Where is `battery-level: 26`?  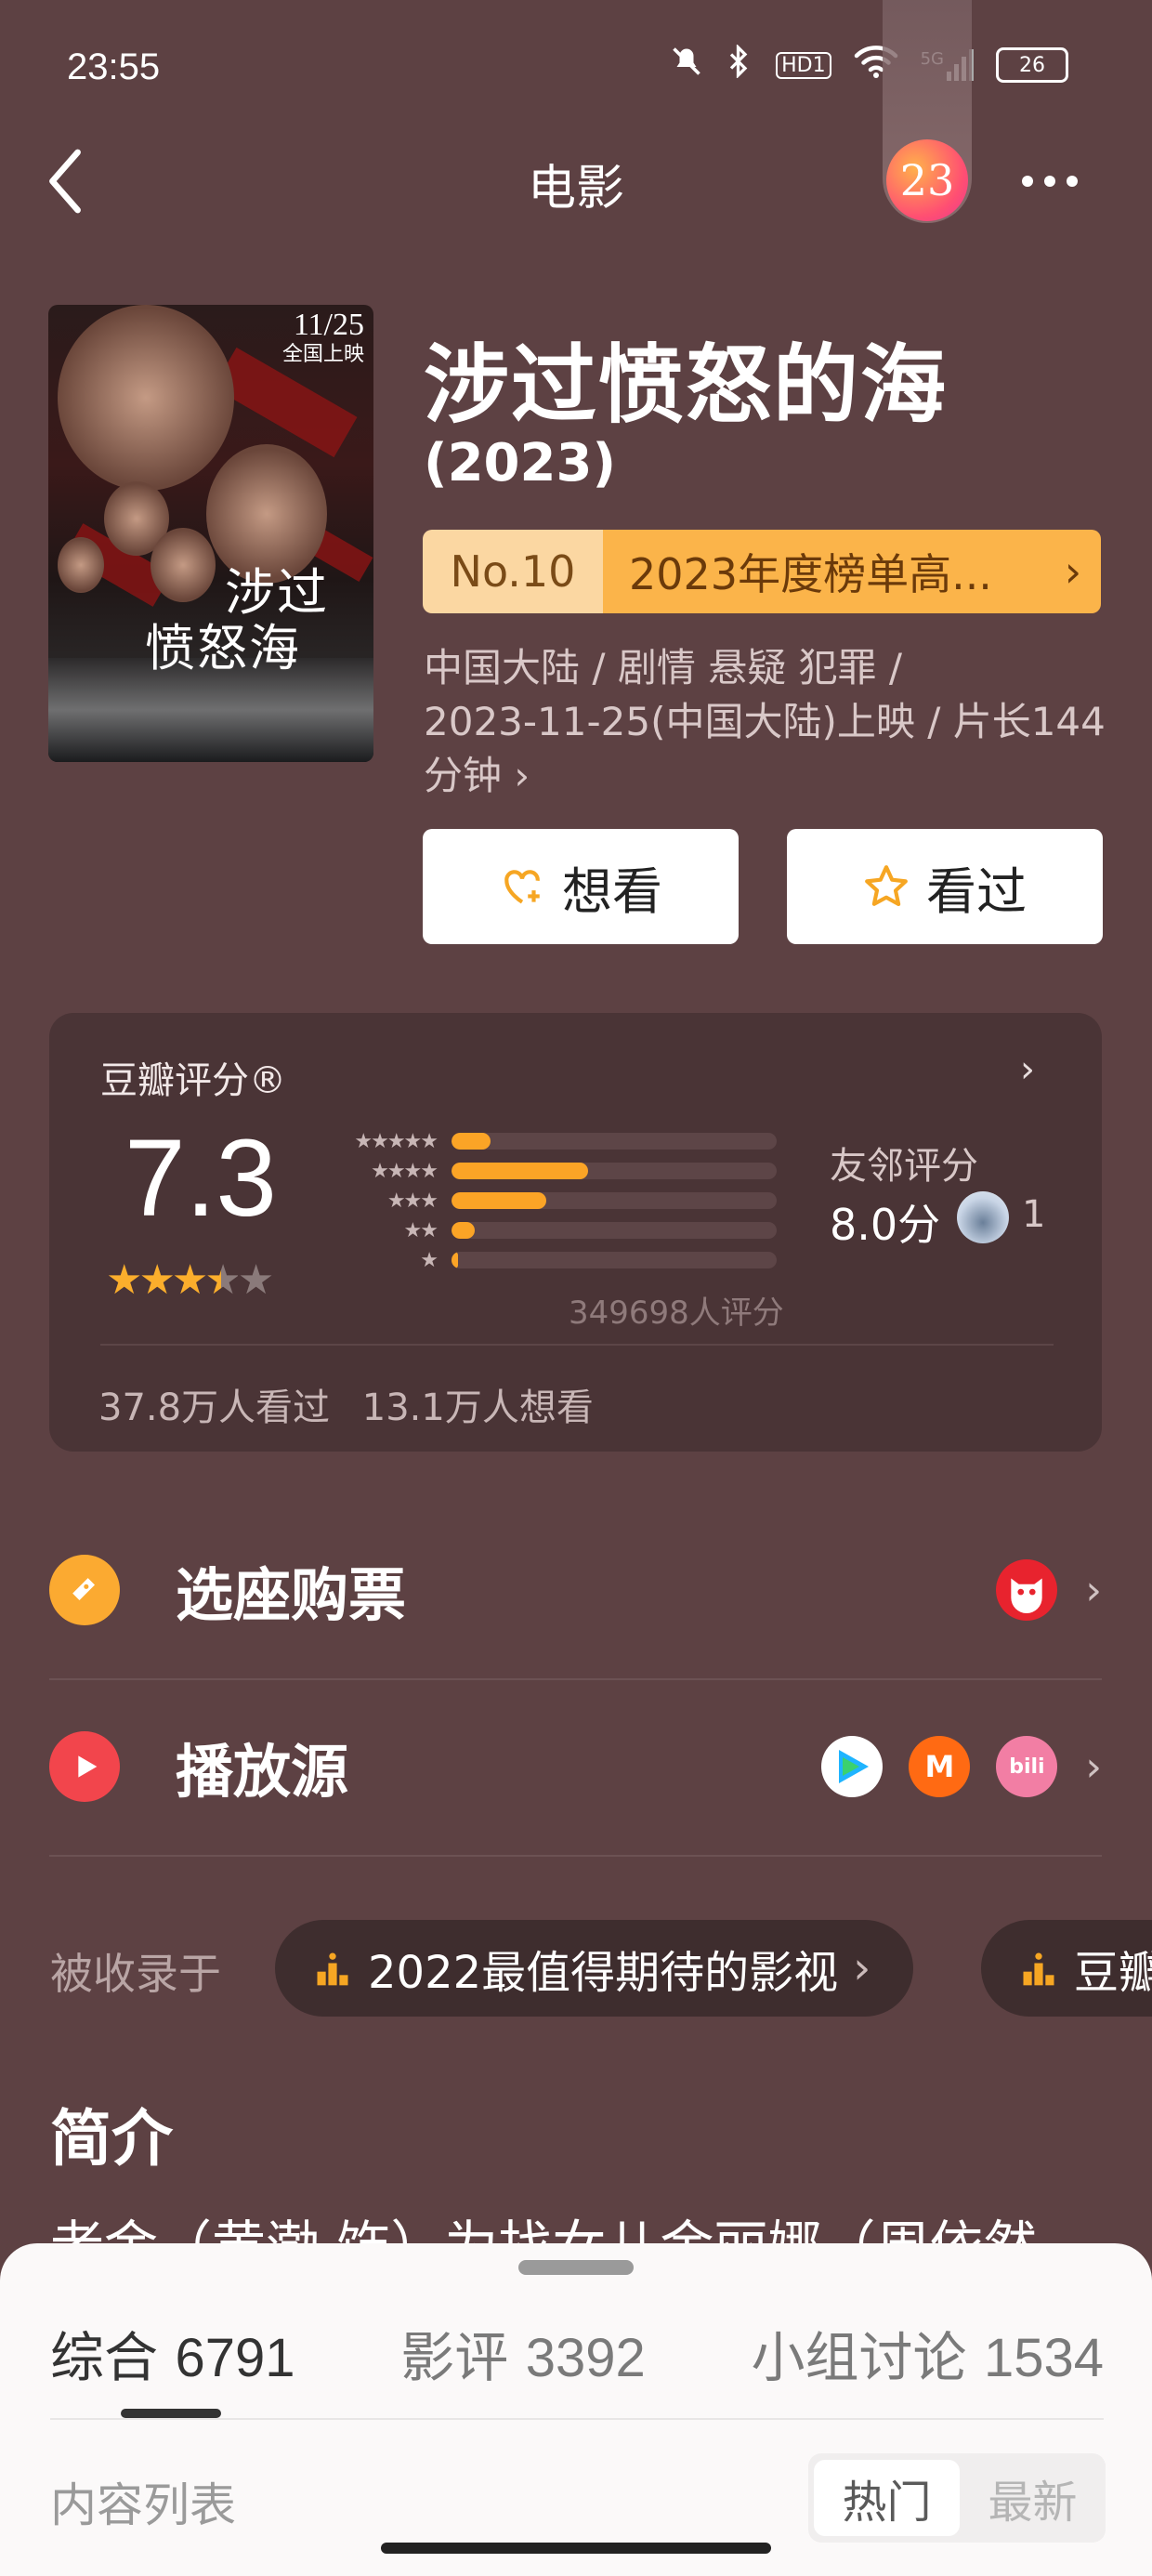
battery-level: 26 is located at coordinates (1032, 65).